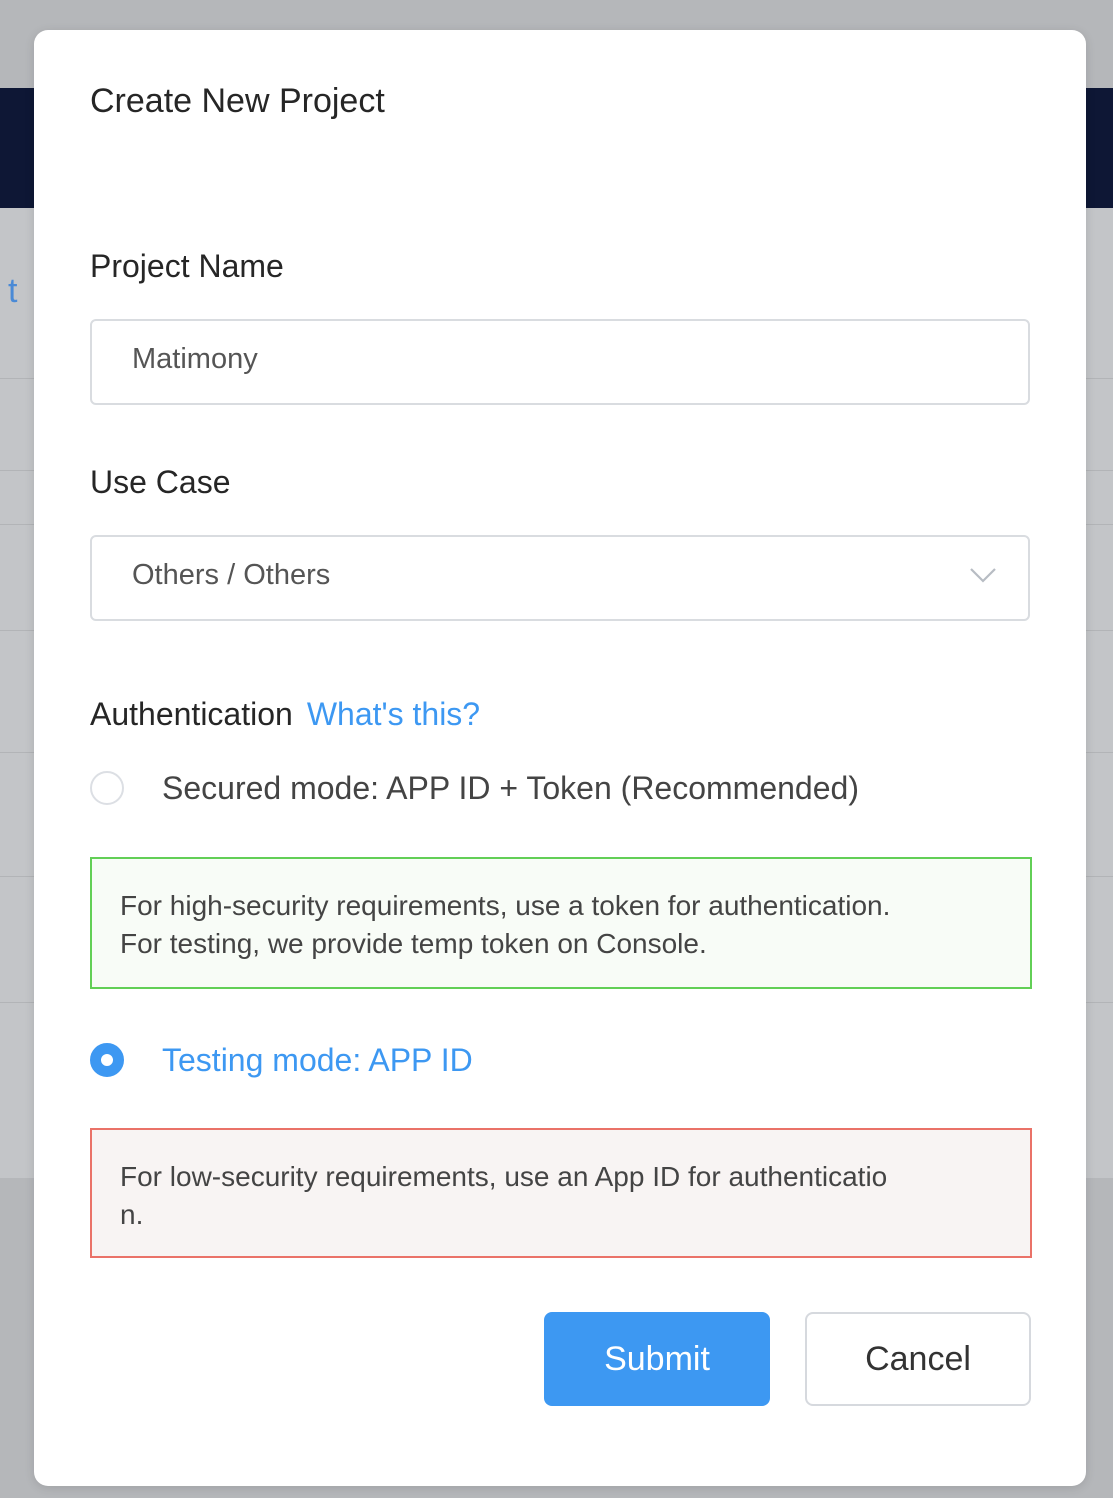 The height and width of the screenshot is (1498, 1113). What do you see at coordinates (160, 482) in the screenshot?
I see `use-case-label: Use Case` at bounding box center [160, 482].